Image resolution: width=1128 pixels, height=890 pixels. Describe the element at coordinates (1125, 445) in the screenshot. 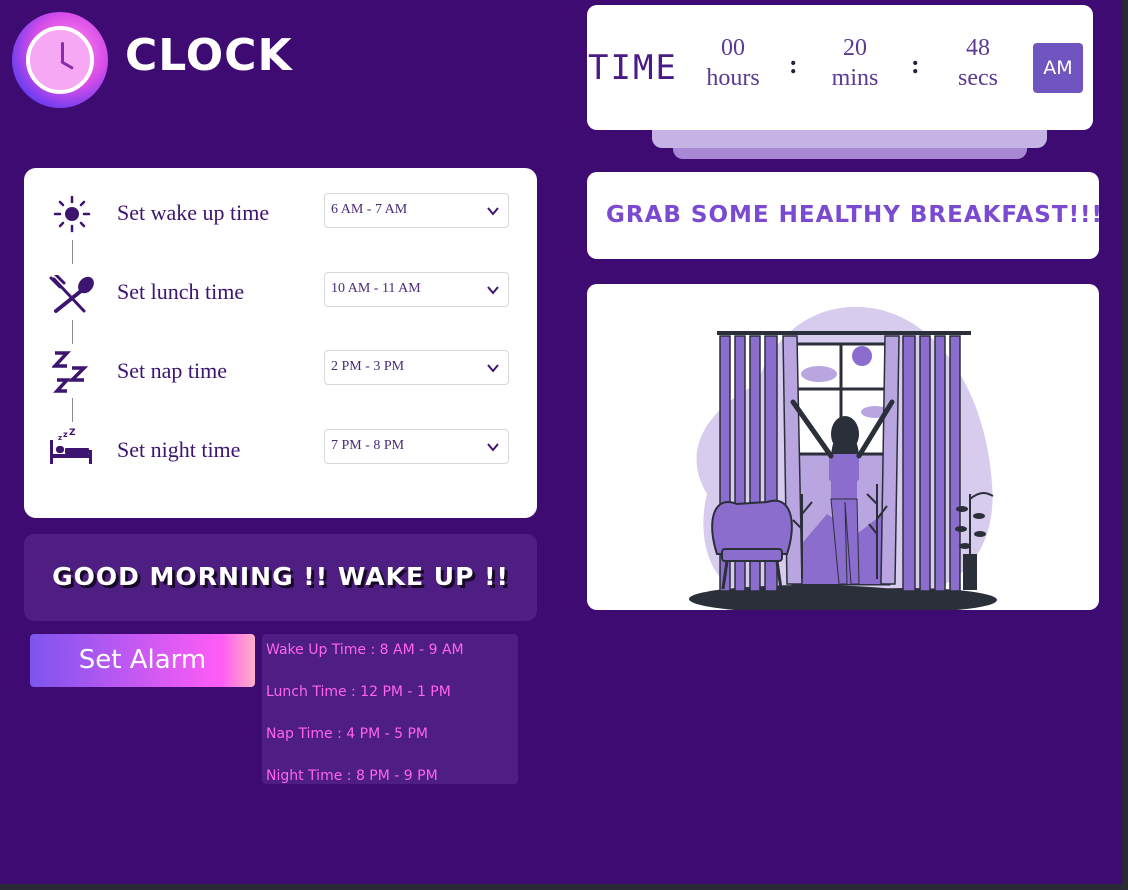

I see `window-edge-right` at that location.